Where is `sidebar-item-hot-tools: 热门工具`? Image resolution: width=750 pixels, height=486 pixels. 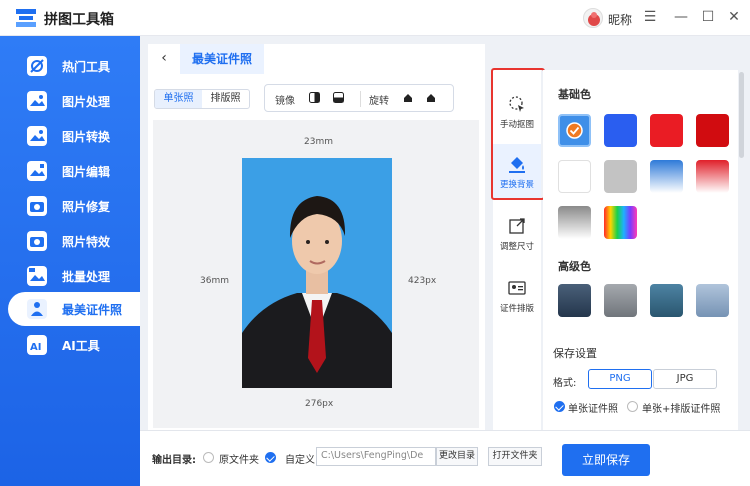
sidebar-item-hot-tools: 热门工具 is located at coordinates (70, 66).